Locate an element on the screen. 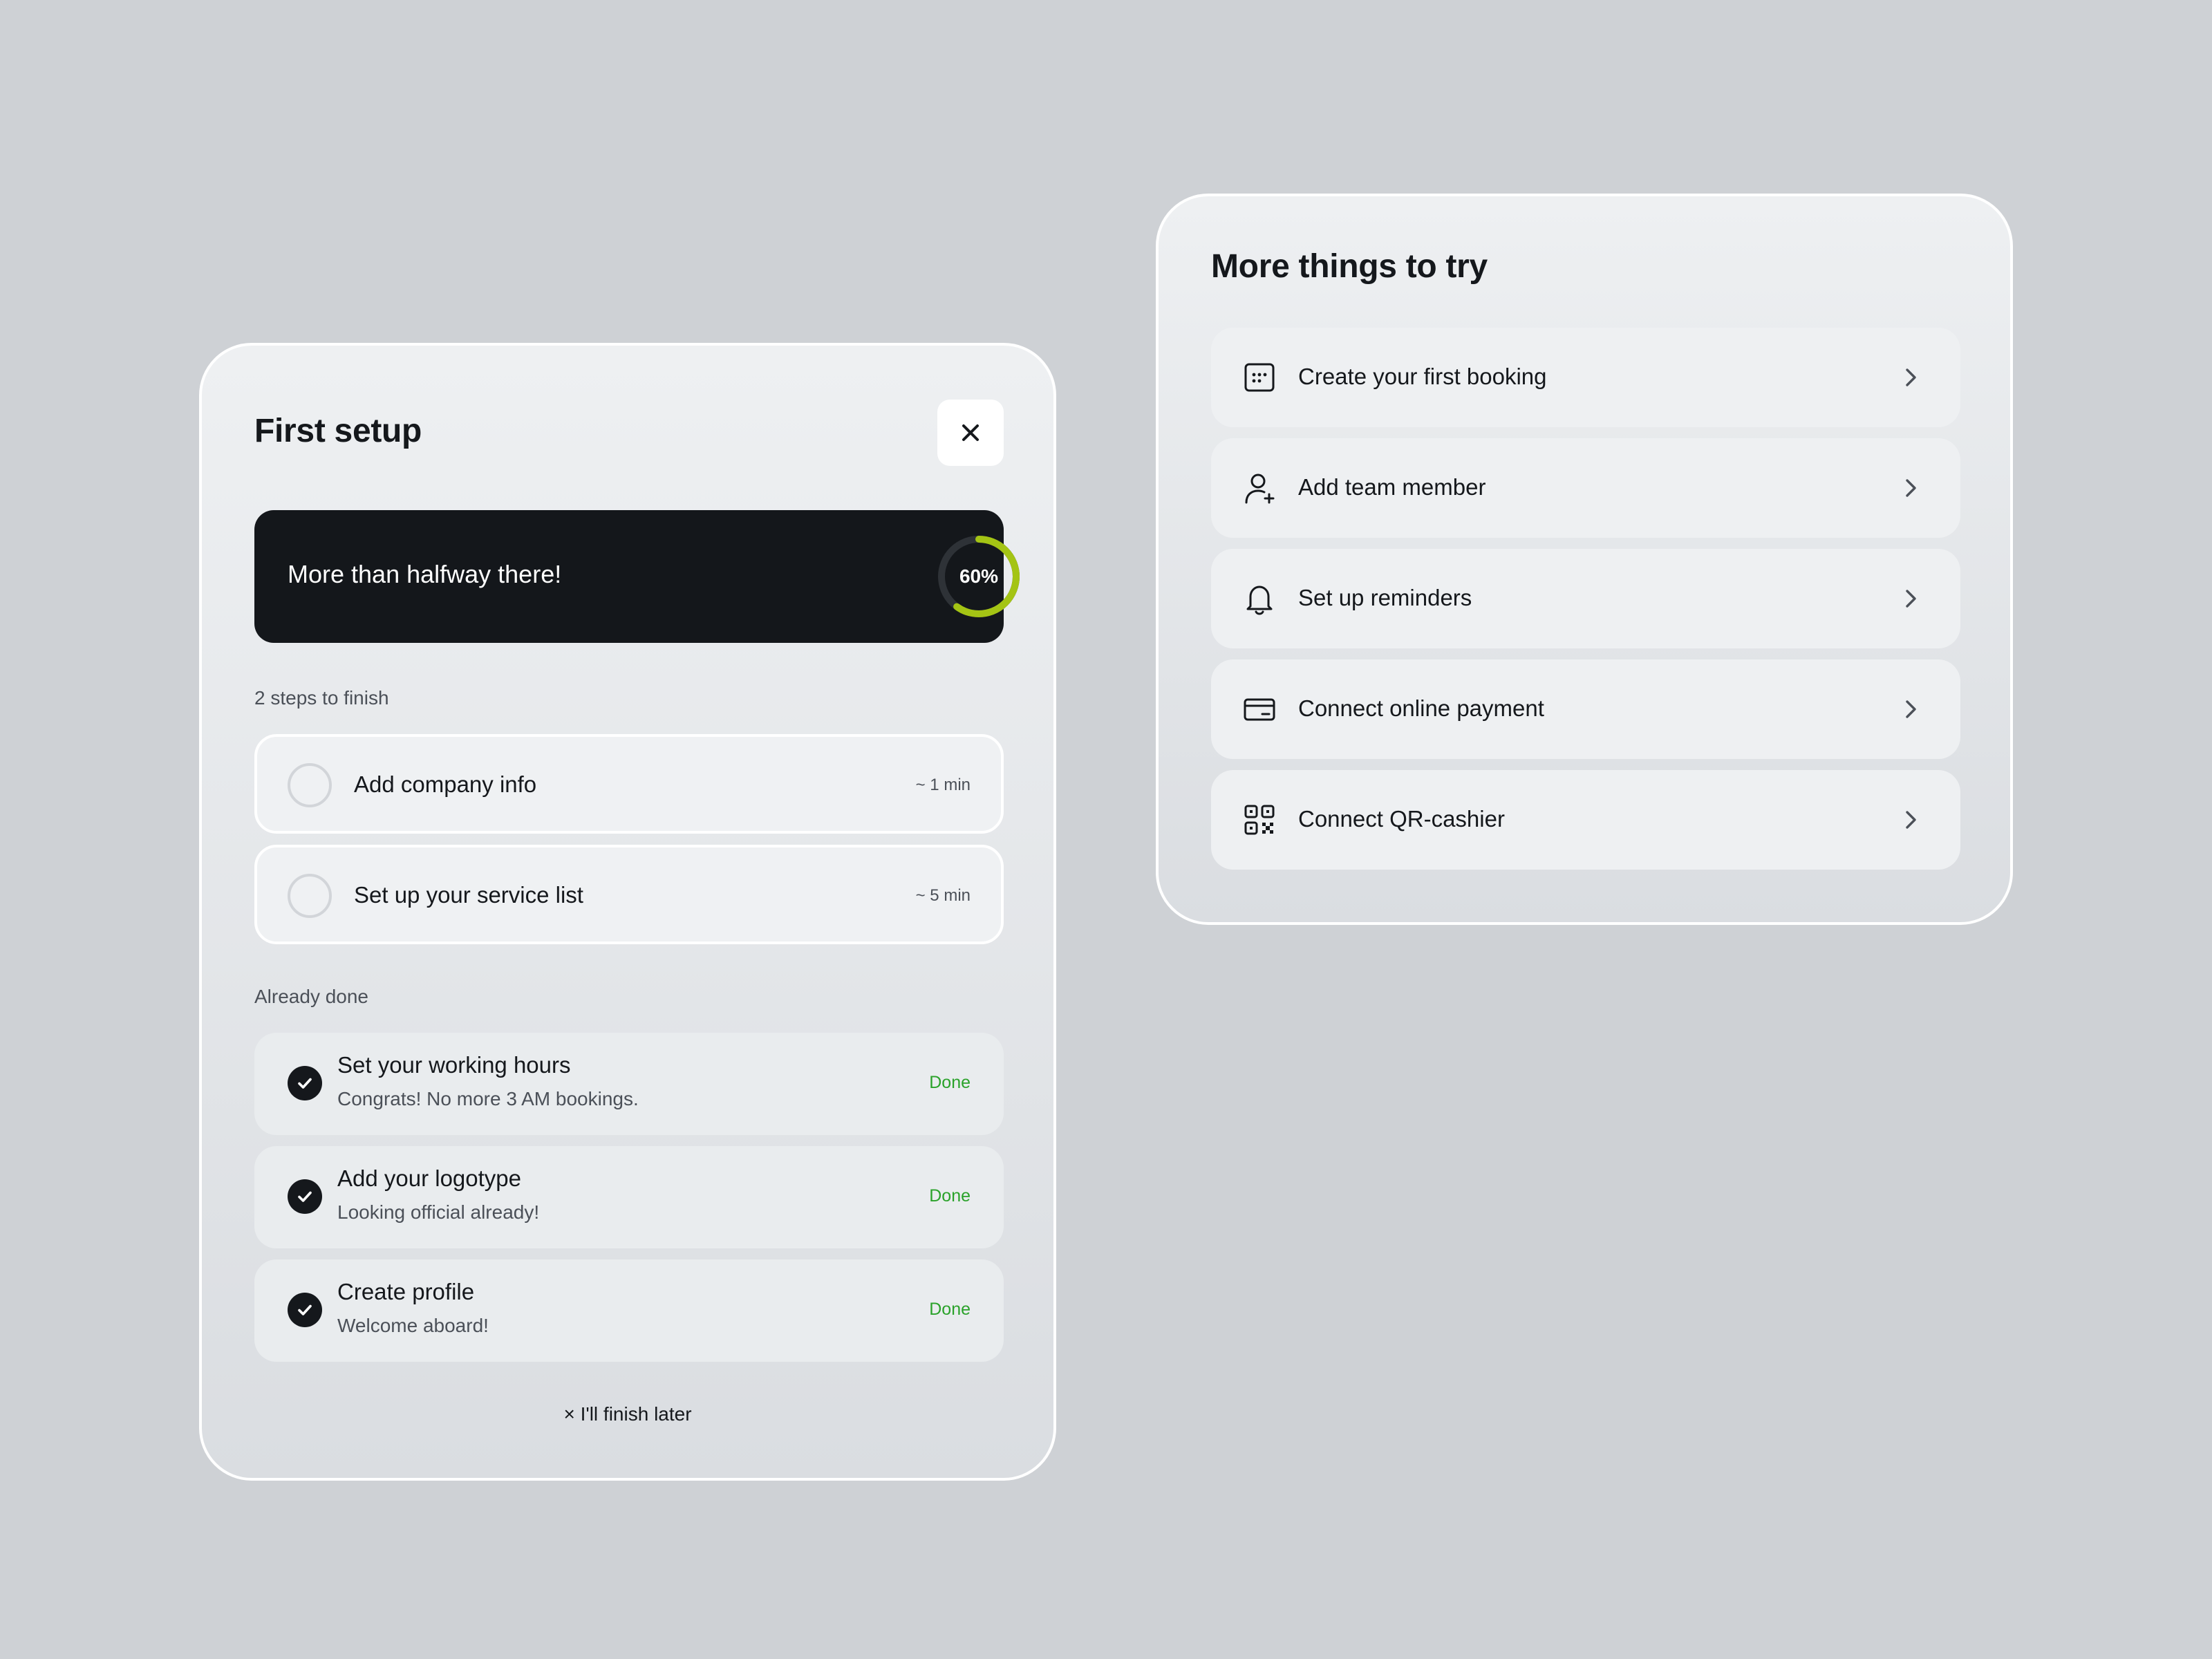  qr-code-icon is located at coordinates (1259, 819).